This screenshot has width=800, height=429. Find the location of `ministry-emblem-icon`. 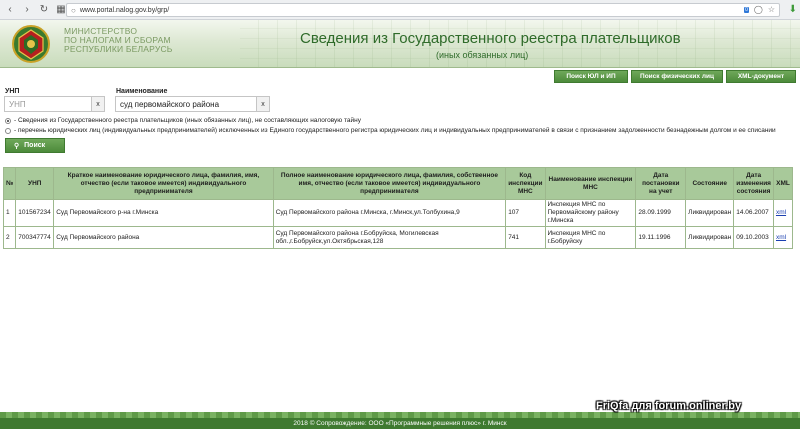

ministry-emblem-icon is located at coordinates (31, 44).